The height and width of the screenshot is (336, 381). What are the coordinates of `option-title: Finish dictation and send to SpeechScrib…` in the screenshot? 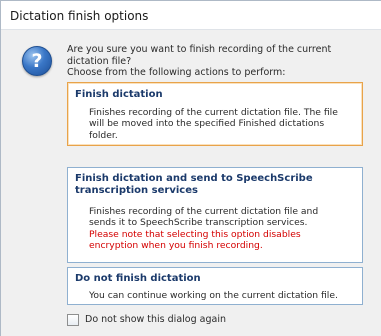 It's located at (194, 185).